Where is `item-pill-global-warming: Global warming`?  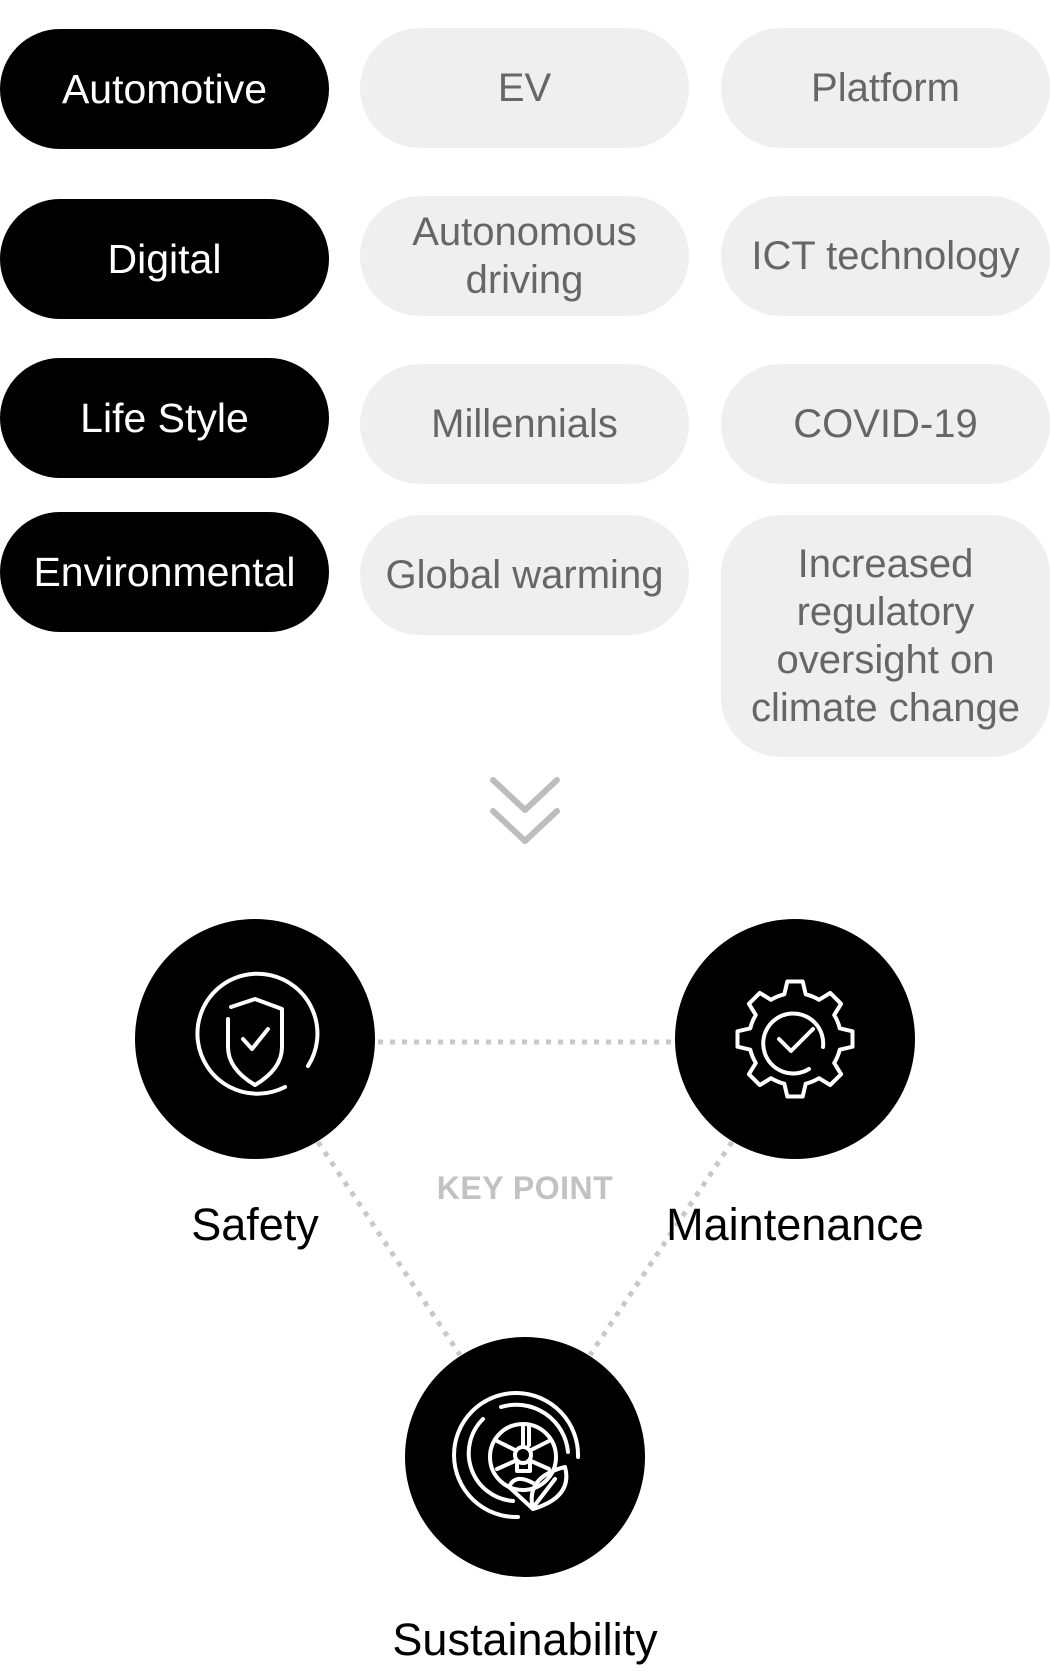
item-pill-global-warming: Global warming is located at coordinates (524, 575).